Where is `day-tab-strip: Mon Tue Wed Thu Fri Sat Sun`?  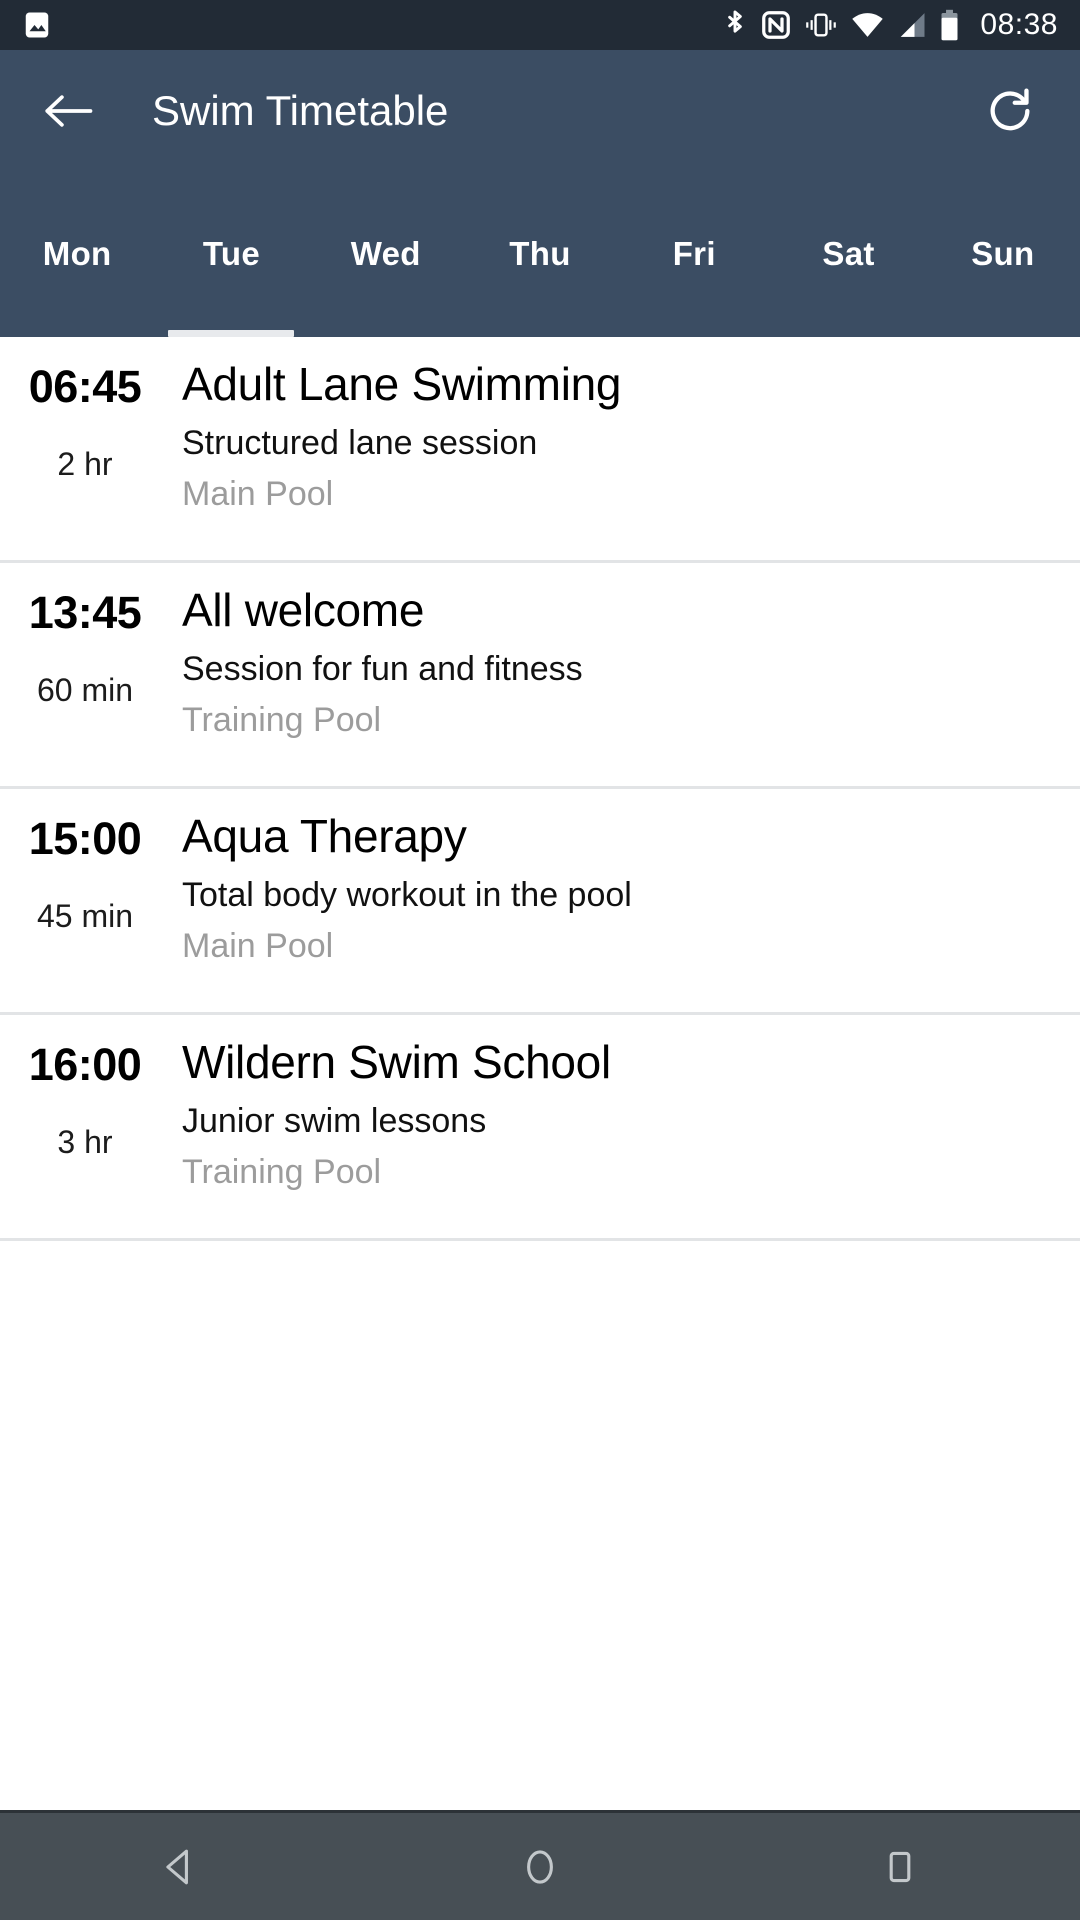 day-tab-strip: Mon Tue Wed Thu Fri Sat Sun is located at coordinates (540, 277).